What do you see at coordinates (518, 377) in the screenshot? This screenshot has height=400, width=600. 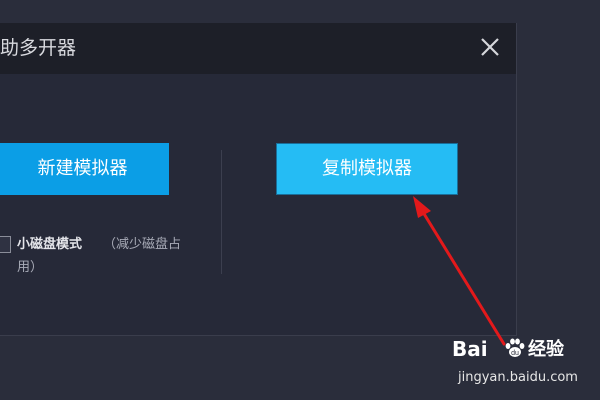 I see `watermark-url: jingyan.baidu.com` at bounding box center [518, 377].